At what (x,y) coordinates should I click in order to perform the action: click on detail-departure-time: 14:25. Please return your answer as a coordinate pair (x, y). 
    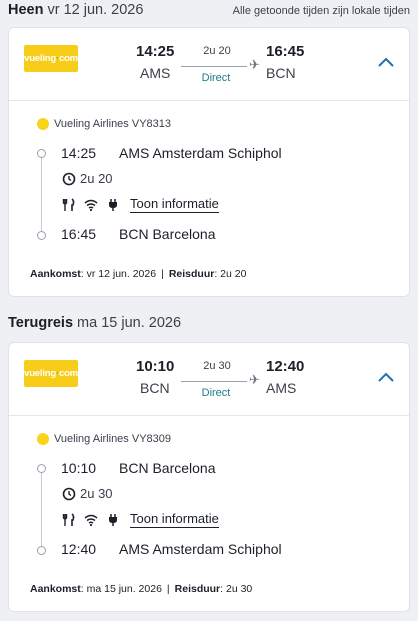
    Looking at the image, I should click on (79, 153).